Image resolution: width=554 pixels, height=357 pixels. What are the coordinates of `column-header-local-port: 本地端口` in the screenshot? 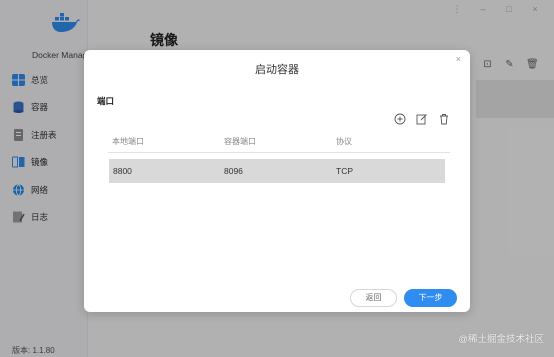 It's located at (128, 141).